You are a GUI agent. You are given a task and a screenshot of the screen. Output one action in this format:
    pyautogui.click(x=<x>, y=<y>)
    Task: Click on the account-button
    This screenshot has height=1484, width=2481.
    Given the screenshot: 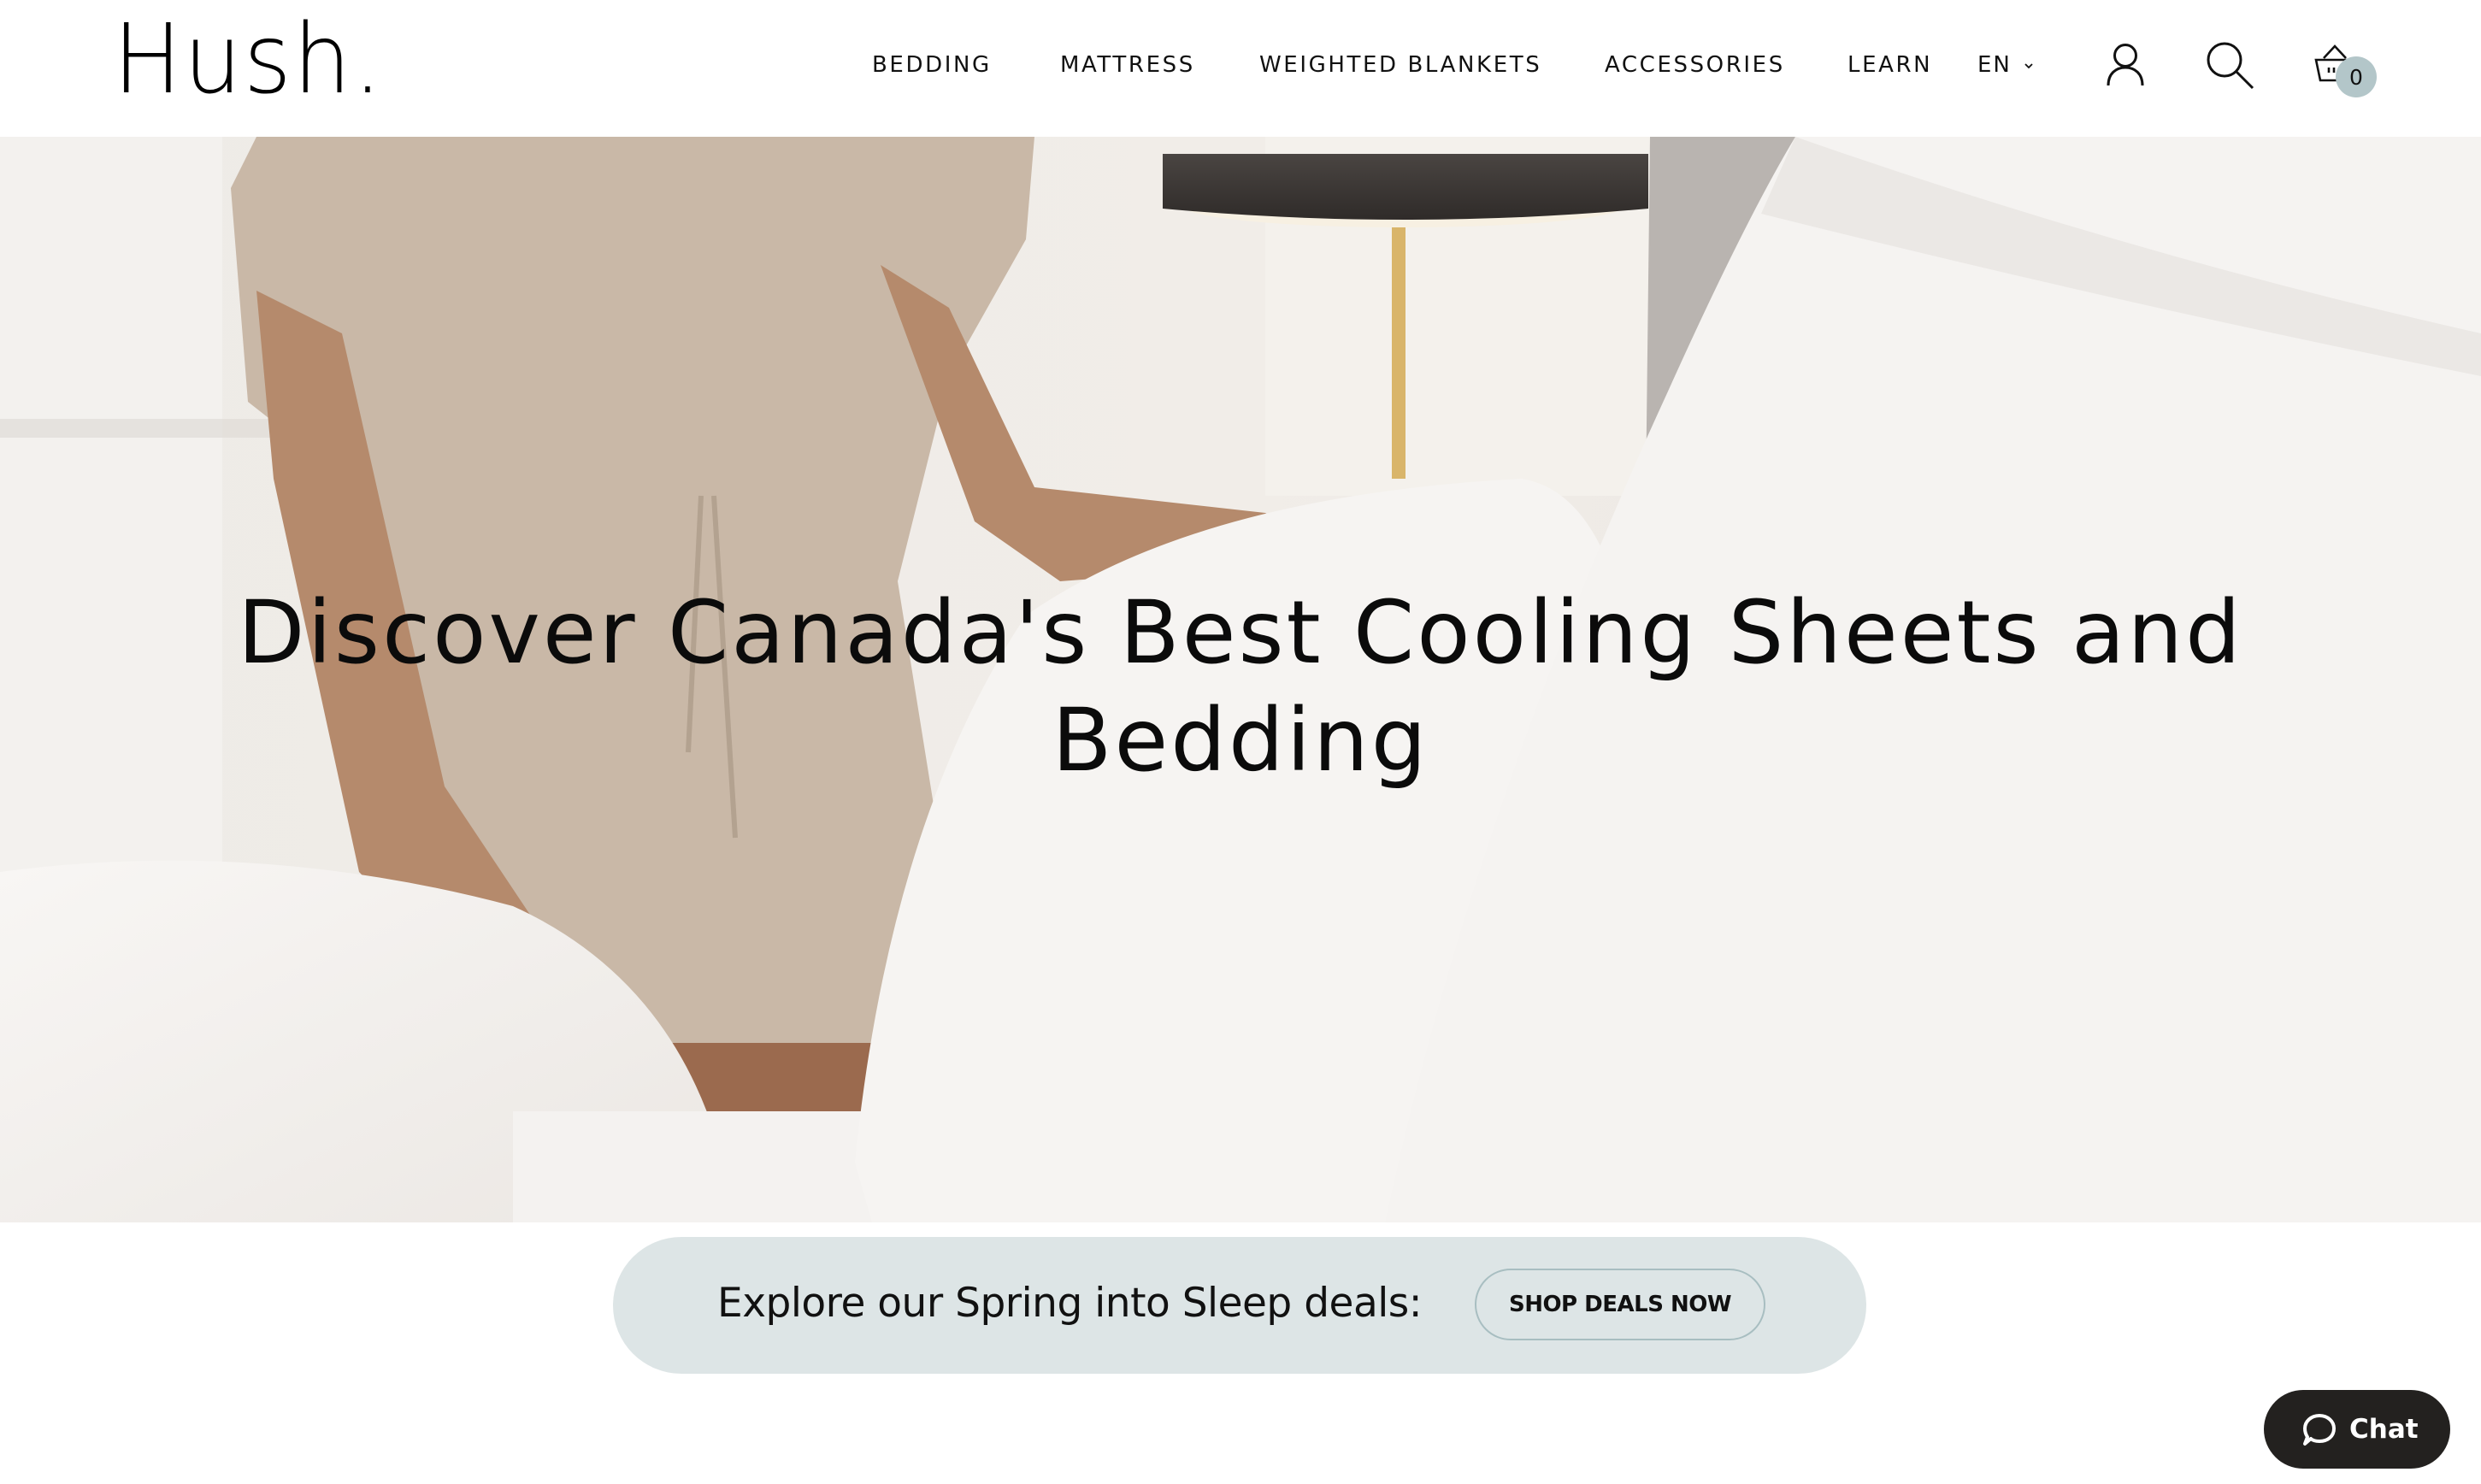 What is the action you would take?
    pyautogui.click(x=2125, y=65)
    